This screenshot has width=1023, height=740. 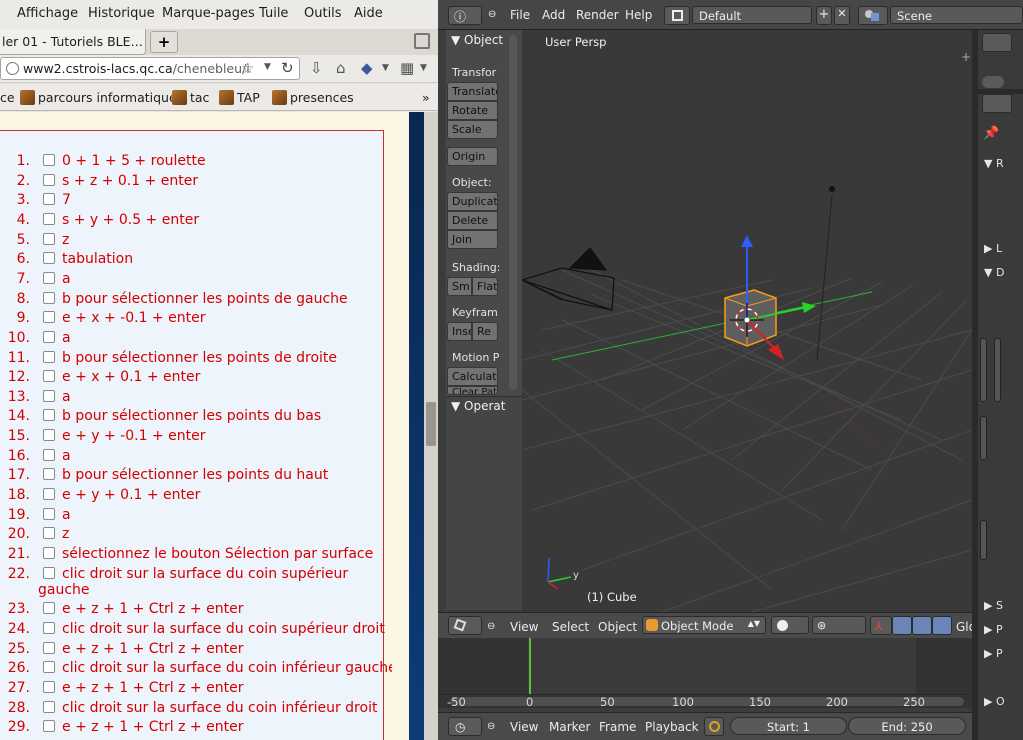 What do you see at coordinates (672, 727) in the screenshot?
I see `tl-playback-menu: Playback` at bounding box center [672, 727].